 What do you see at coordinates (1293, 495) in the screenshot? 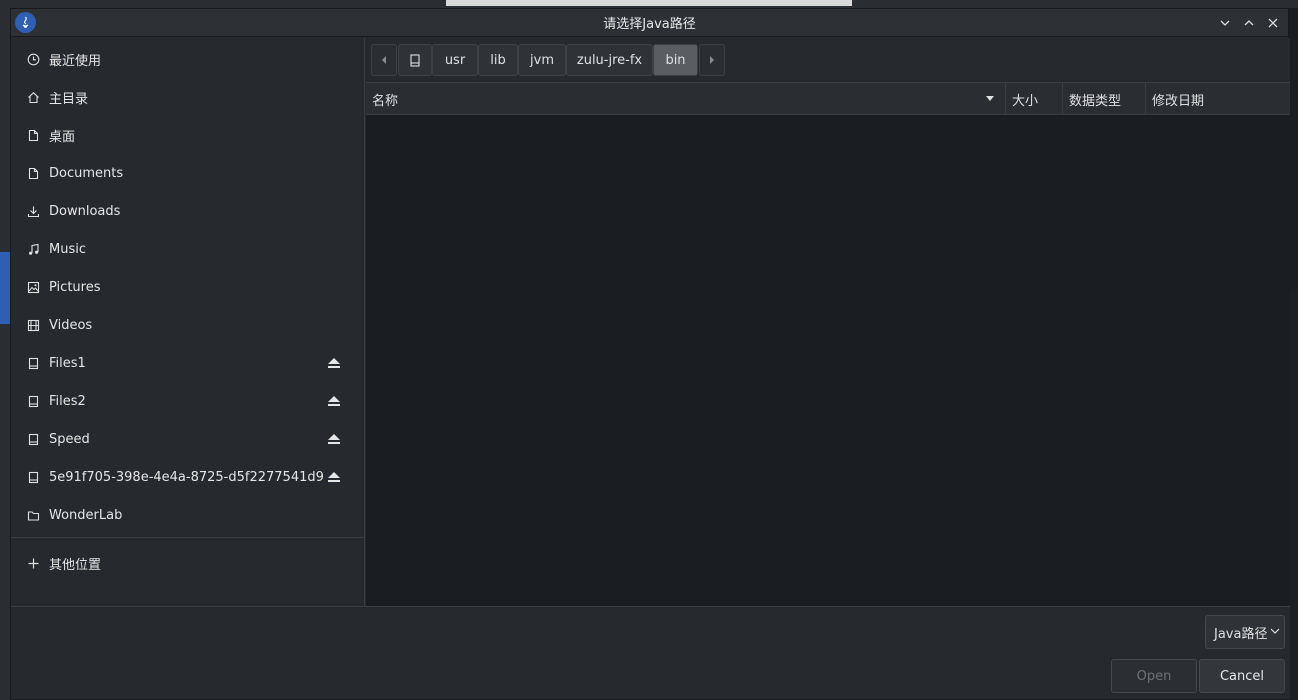
I see `background-window-right` at bounding box center [1293, 495].